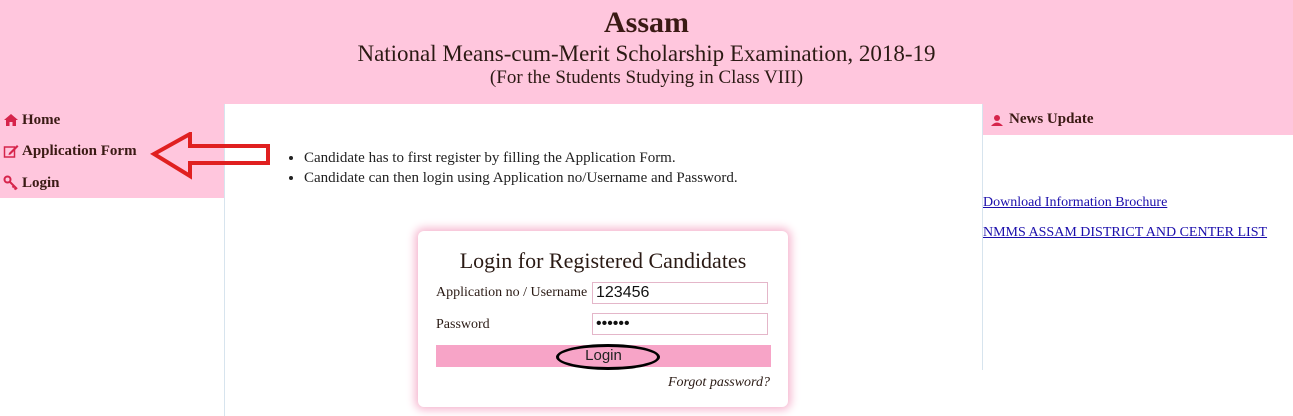 Image resolution: width=1293 pixels, height=416 pixels. Describe the element at coordinates (603, 356) in the screenshot. I see `login-button: Login` at that location.